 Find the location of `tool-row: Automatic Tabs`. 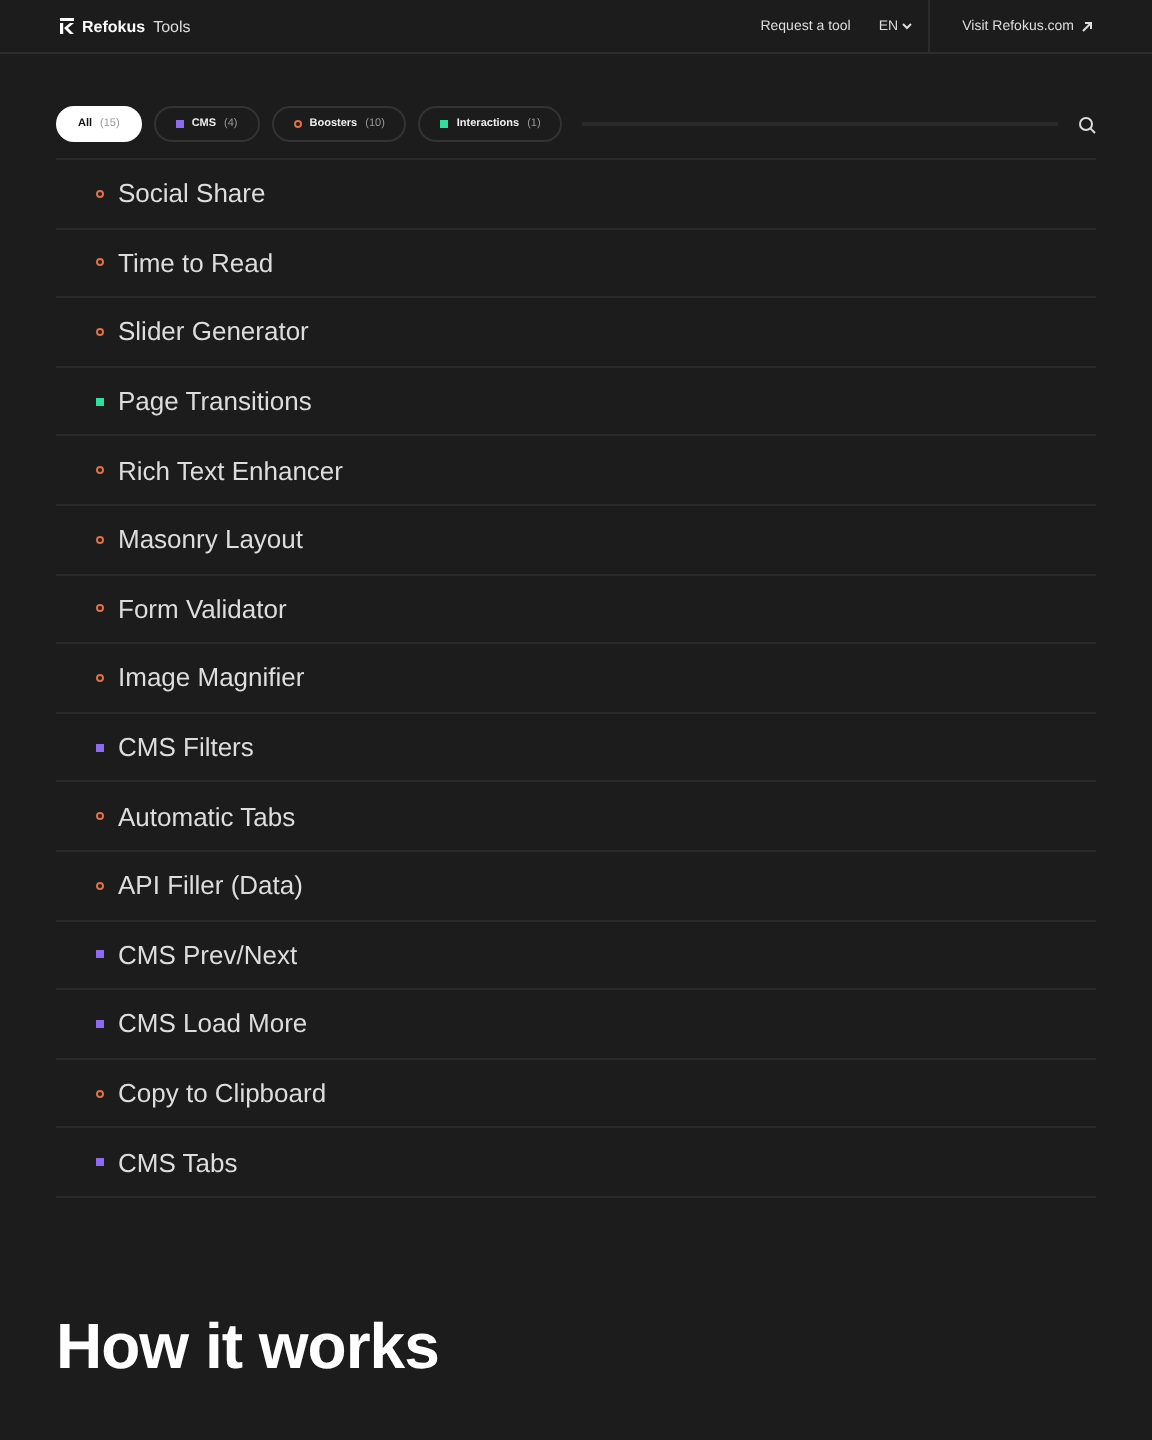

tool-row: Automatic Tabs is located at coordinates (576, 817).